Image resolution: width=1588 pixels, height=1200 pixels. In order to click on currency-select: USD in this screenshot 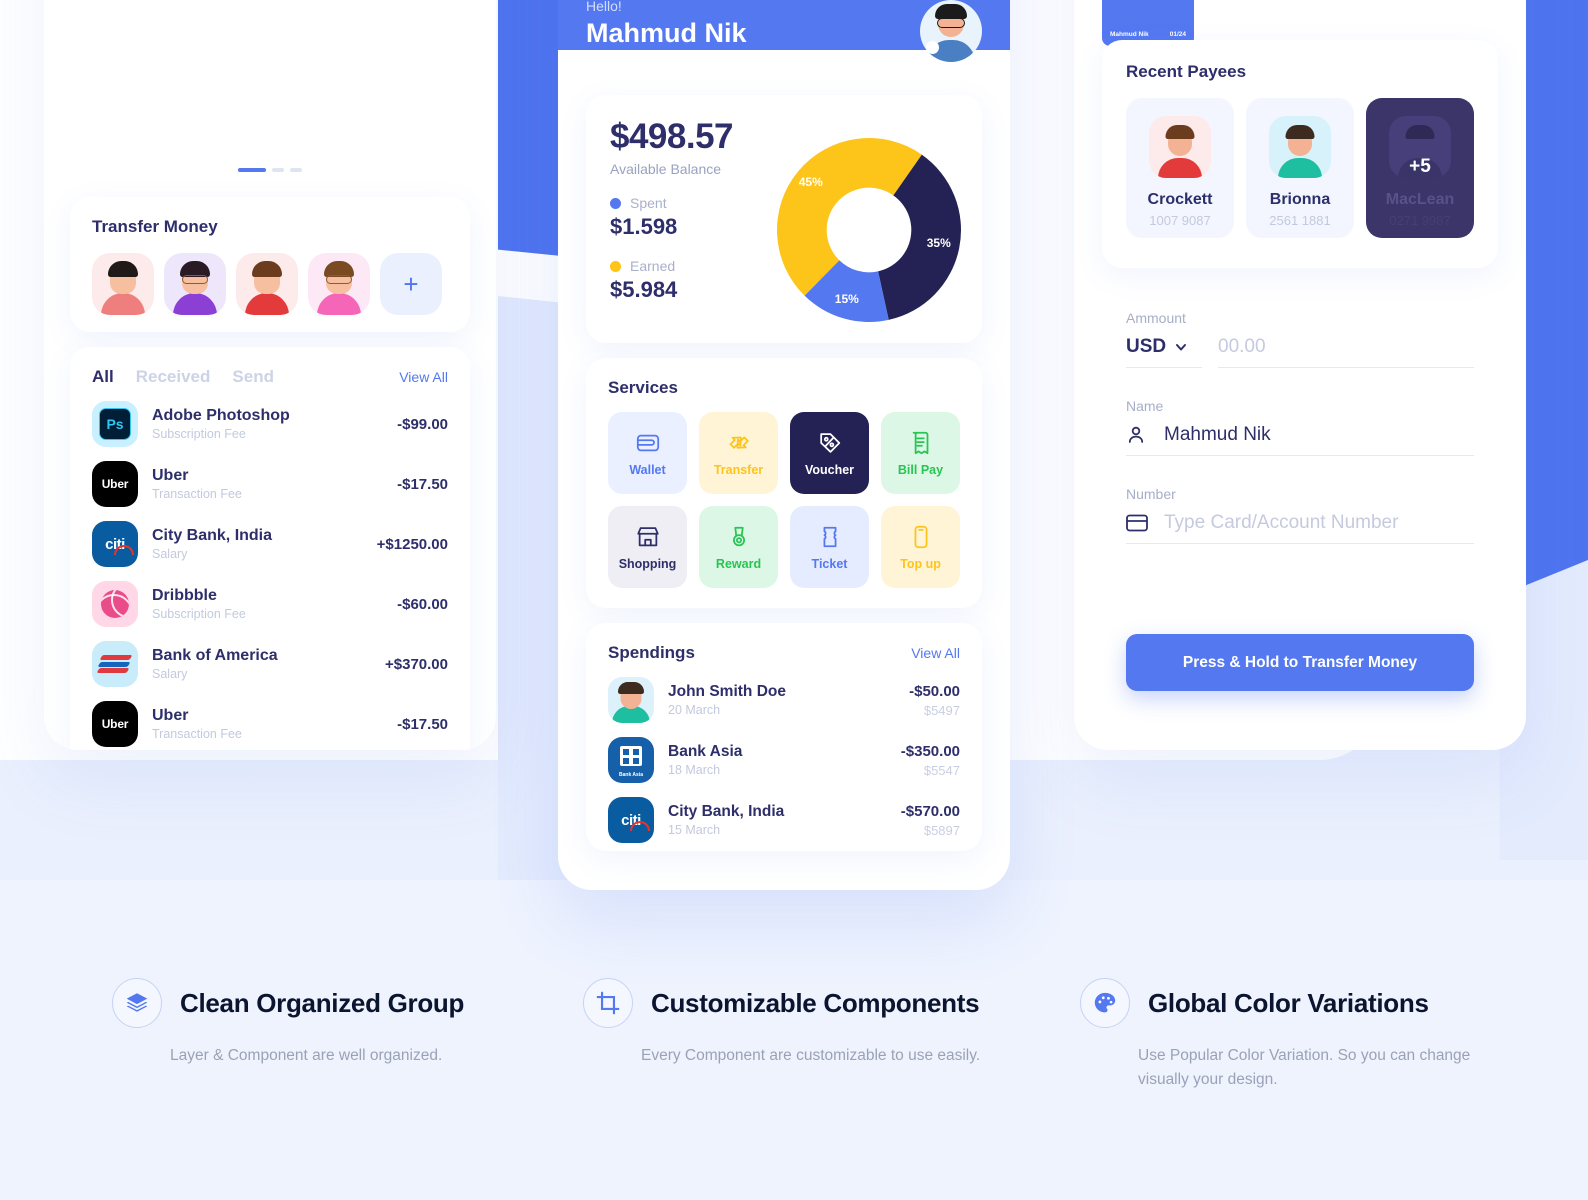, I will do `click(1164, 352)`.